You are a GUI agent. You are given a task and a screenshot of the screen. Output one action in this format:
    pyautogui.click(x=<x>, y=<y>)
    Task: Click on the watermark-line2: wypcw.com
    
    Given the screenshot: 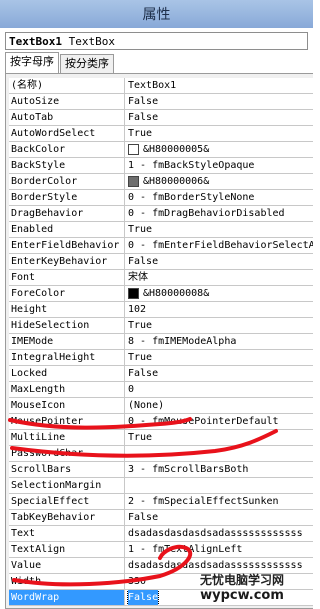 What is the action you would take?
    pyautogui.click(x=242, y=595)
    